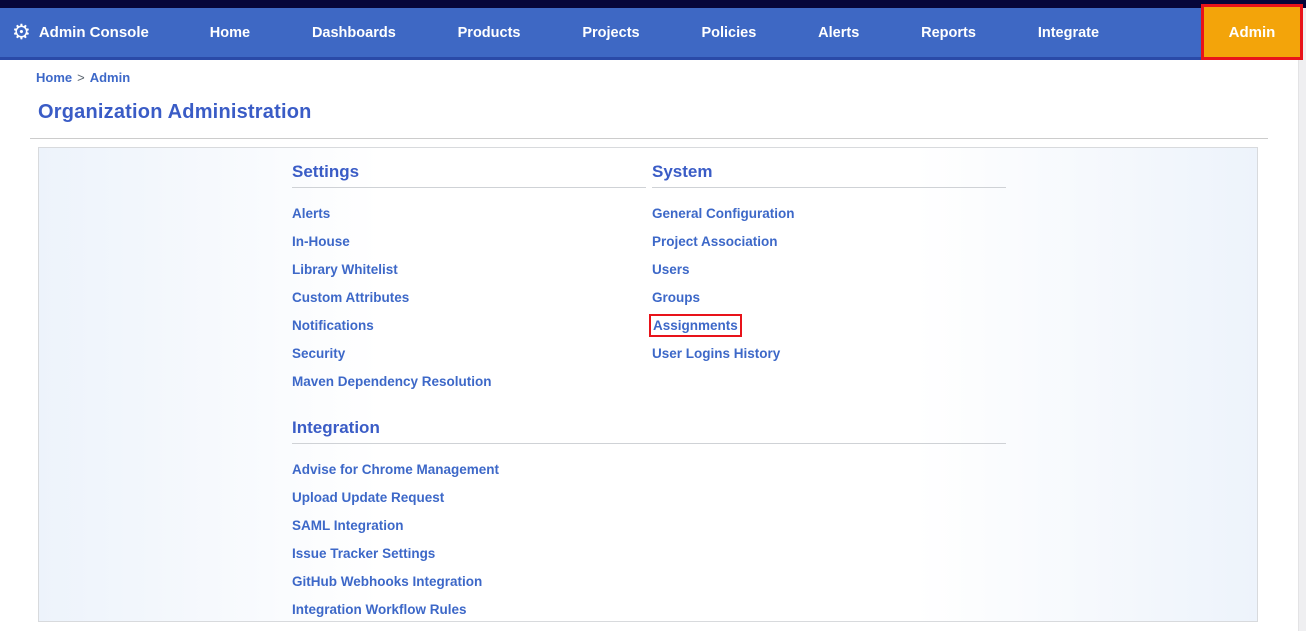 This screenshot has height=631, width=1306. Describe the element at coordinates (829, 270) in the screenshot. I see `link-users: Users` at that location.